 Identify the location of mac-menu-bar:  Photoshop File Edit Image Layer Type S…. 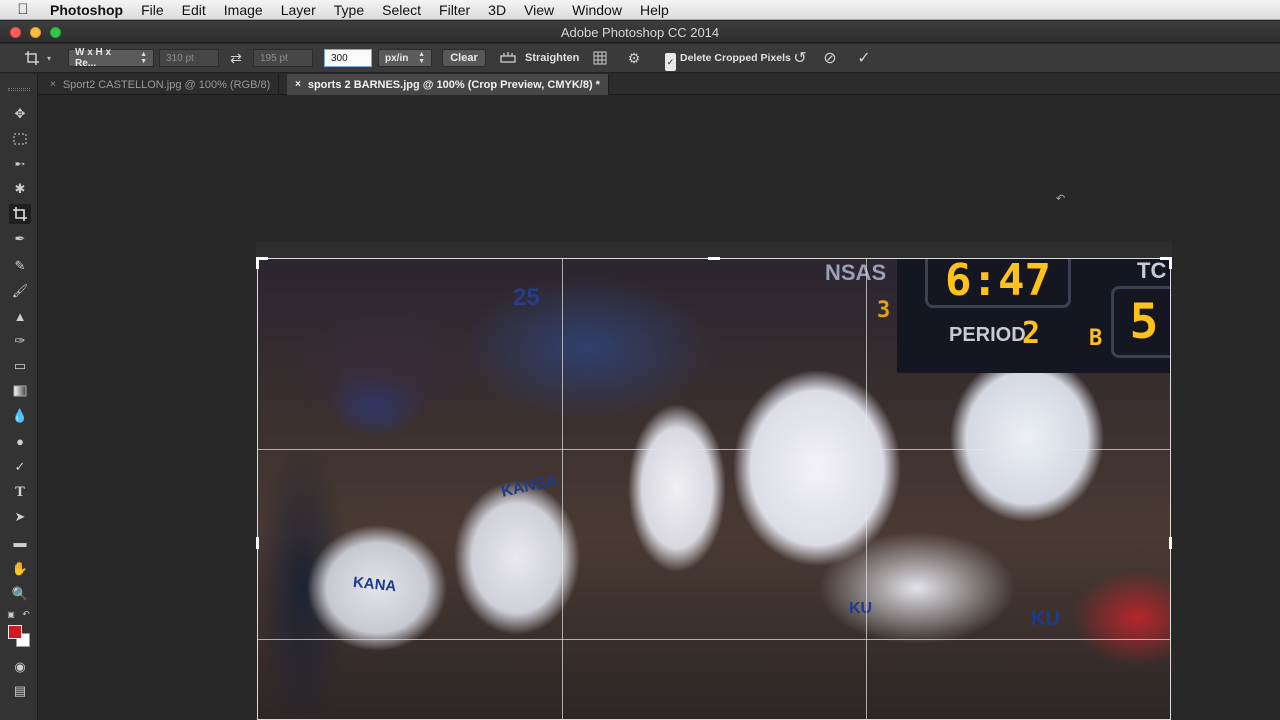
(640, 10).